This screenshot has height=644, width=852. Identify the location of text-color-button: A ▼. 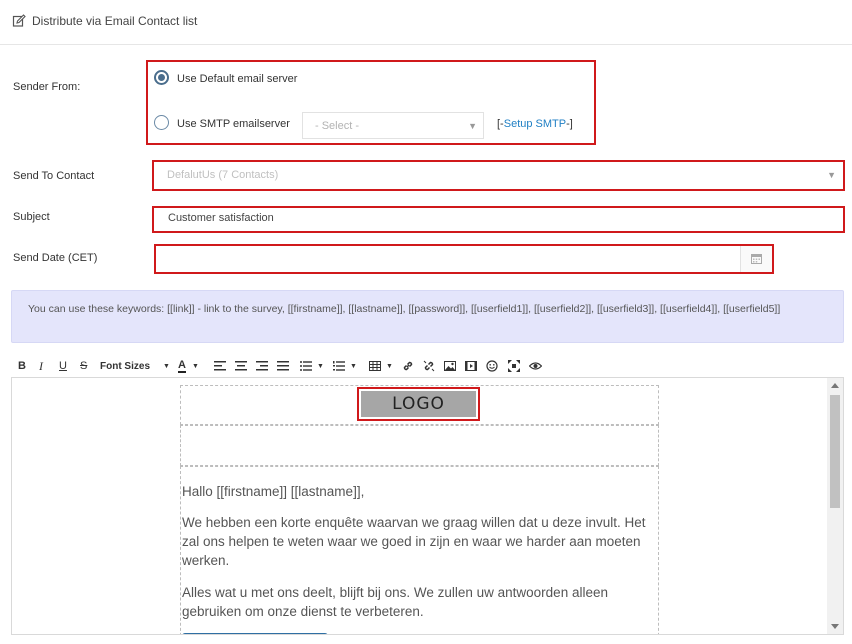
(188, 366).